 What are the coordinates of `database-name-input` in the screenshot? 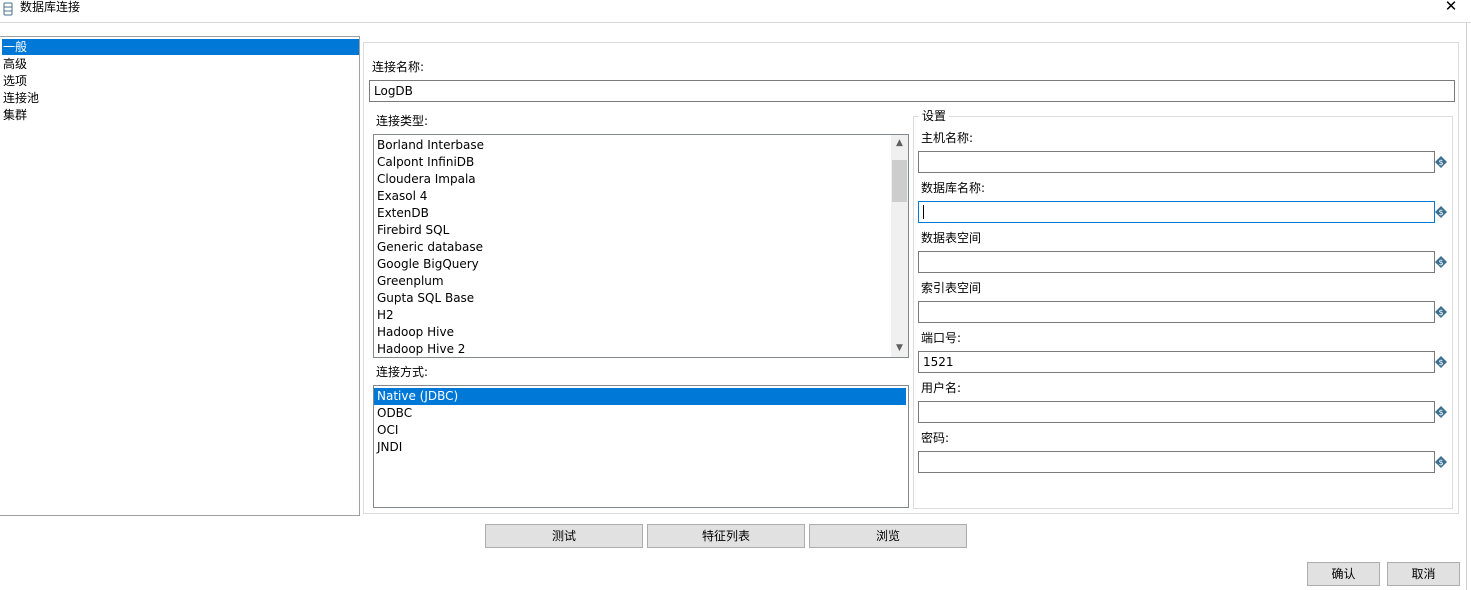 It's located at (1176, 212).